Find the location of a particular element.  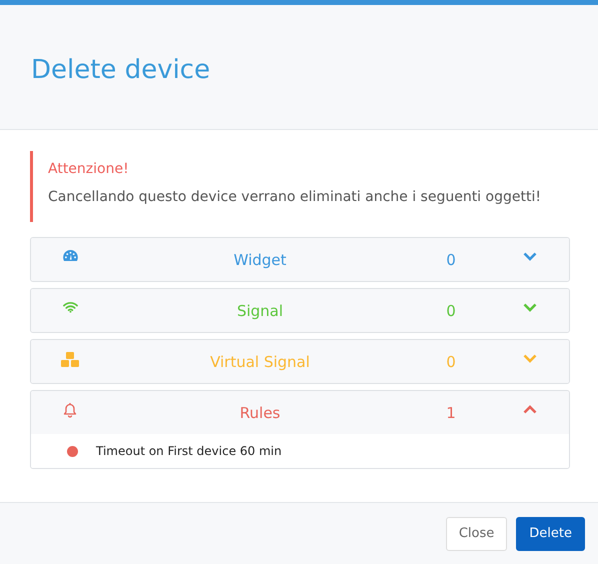

wifi-icon is located at coordinates (70, 307).